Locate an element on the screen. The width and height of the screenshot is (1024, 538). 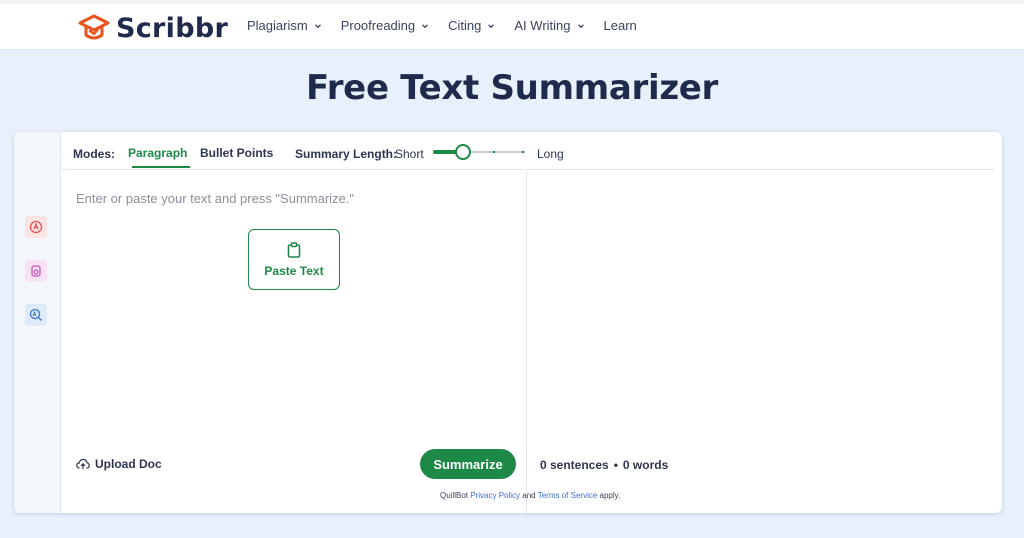
summary-stats: 0 sentences • 0 words is located at coordinates (604, 465).